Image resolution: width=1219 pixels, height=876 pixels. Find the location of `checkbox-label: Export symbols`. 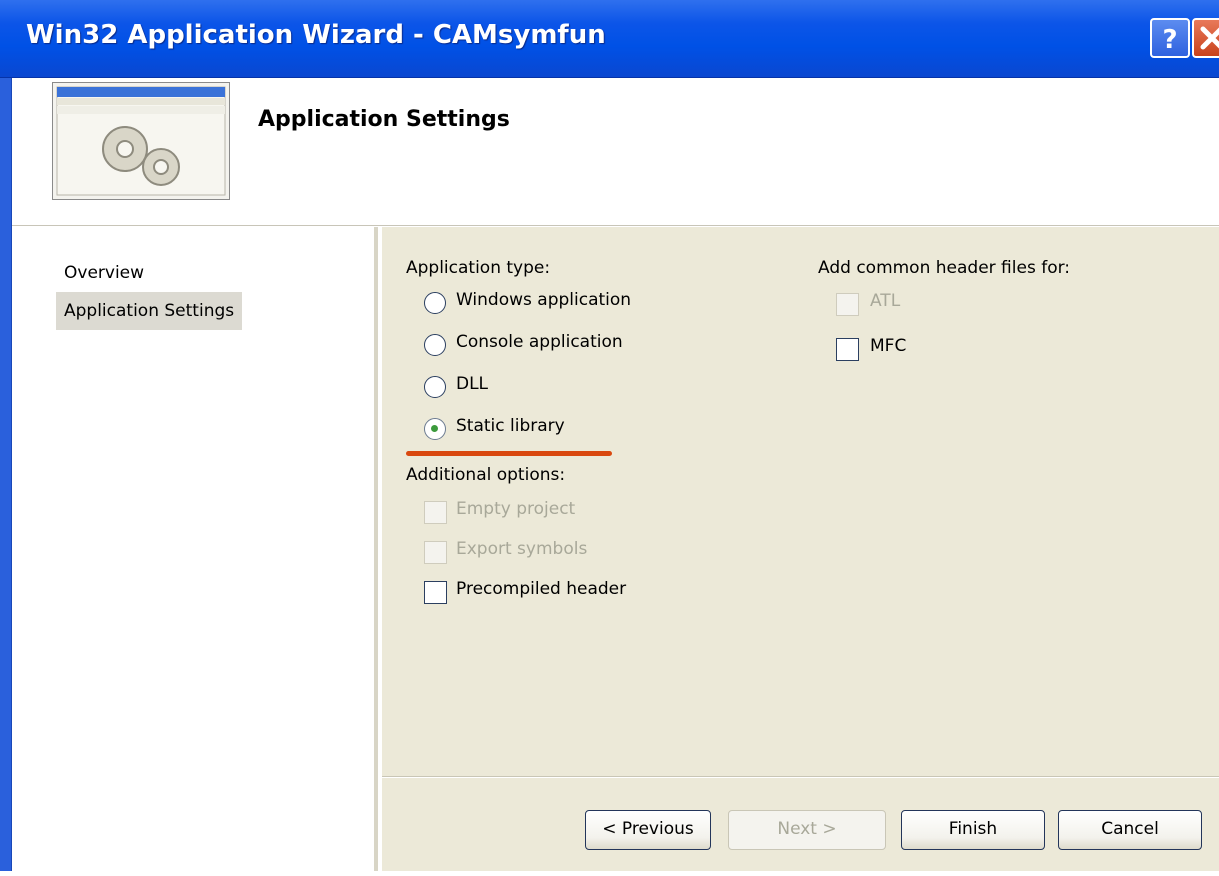

checkbox-label: Export symbols is located at coordinates (522, 549).